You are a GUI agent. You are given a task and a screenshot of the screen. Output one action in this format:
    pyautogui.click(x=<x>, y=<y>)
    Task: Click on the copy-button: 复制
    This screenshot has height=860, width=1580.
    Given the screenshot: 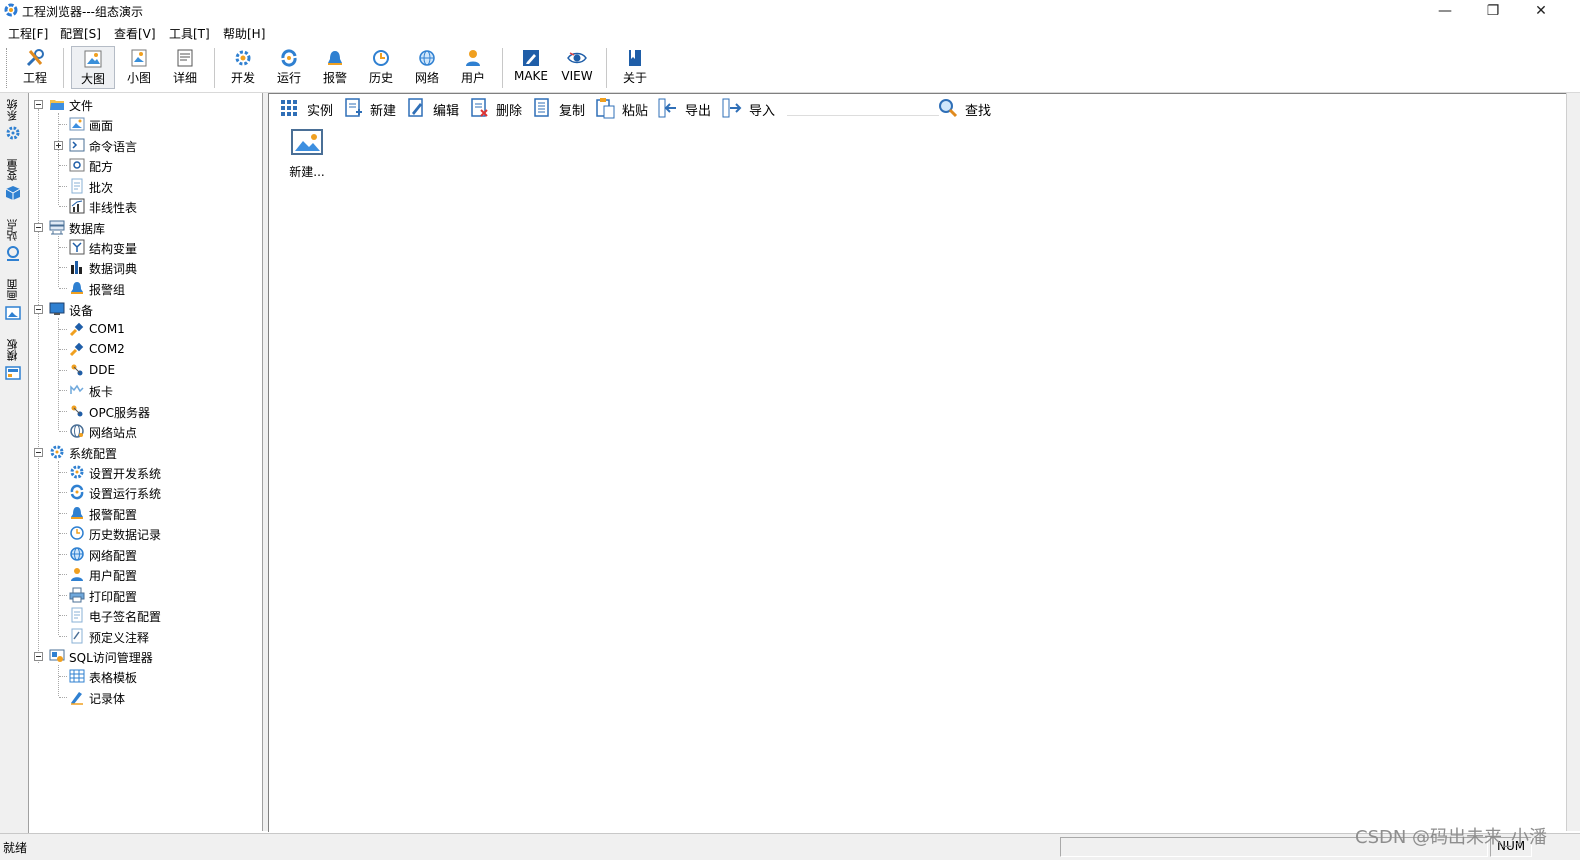 What is the action you would take?
    pyautogui.click(x=562, y=108)
    